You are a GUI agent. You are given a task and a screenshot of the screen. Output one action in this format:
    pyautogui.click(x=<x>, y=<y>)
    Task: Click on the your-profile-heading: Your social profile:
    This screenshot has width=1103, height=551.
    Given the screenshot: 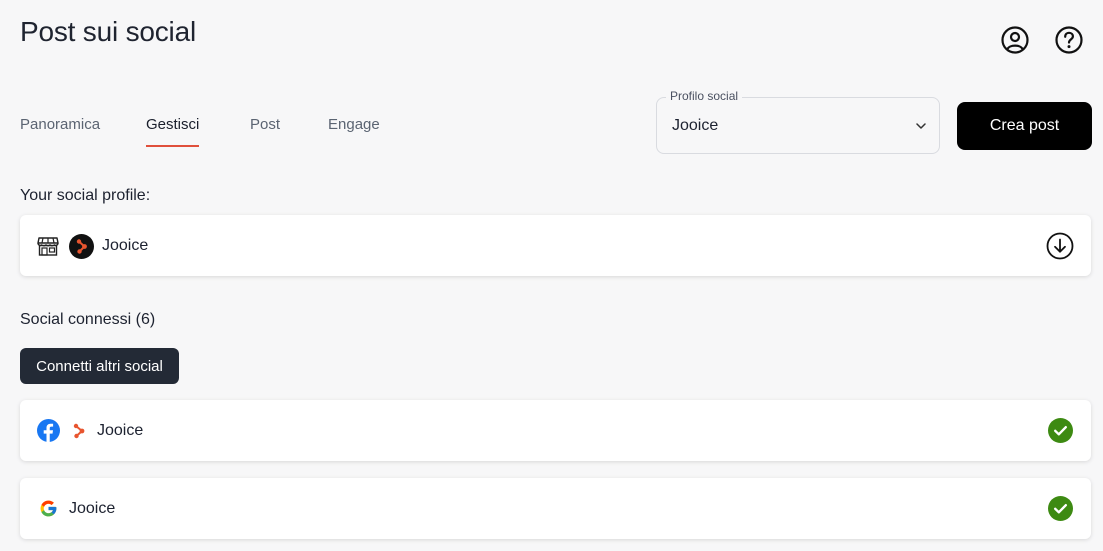 What is the action you would take?
    pyautogui.click(x=85, y=195)
    